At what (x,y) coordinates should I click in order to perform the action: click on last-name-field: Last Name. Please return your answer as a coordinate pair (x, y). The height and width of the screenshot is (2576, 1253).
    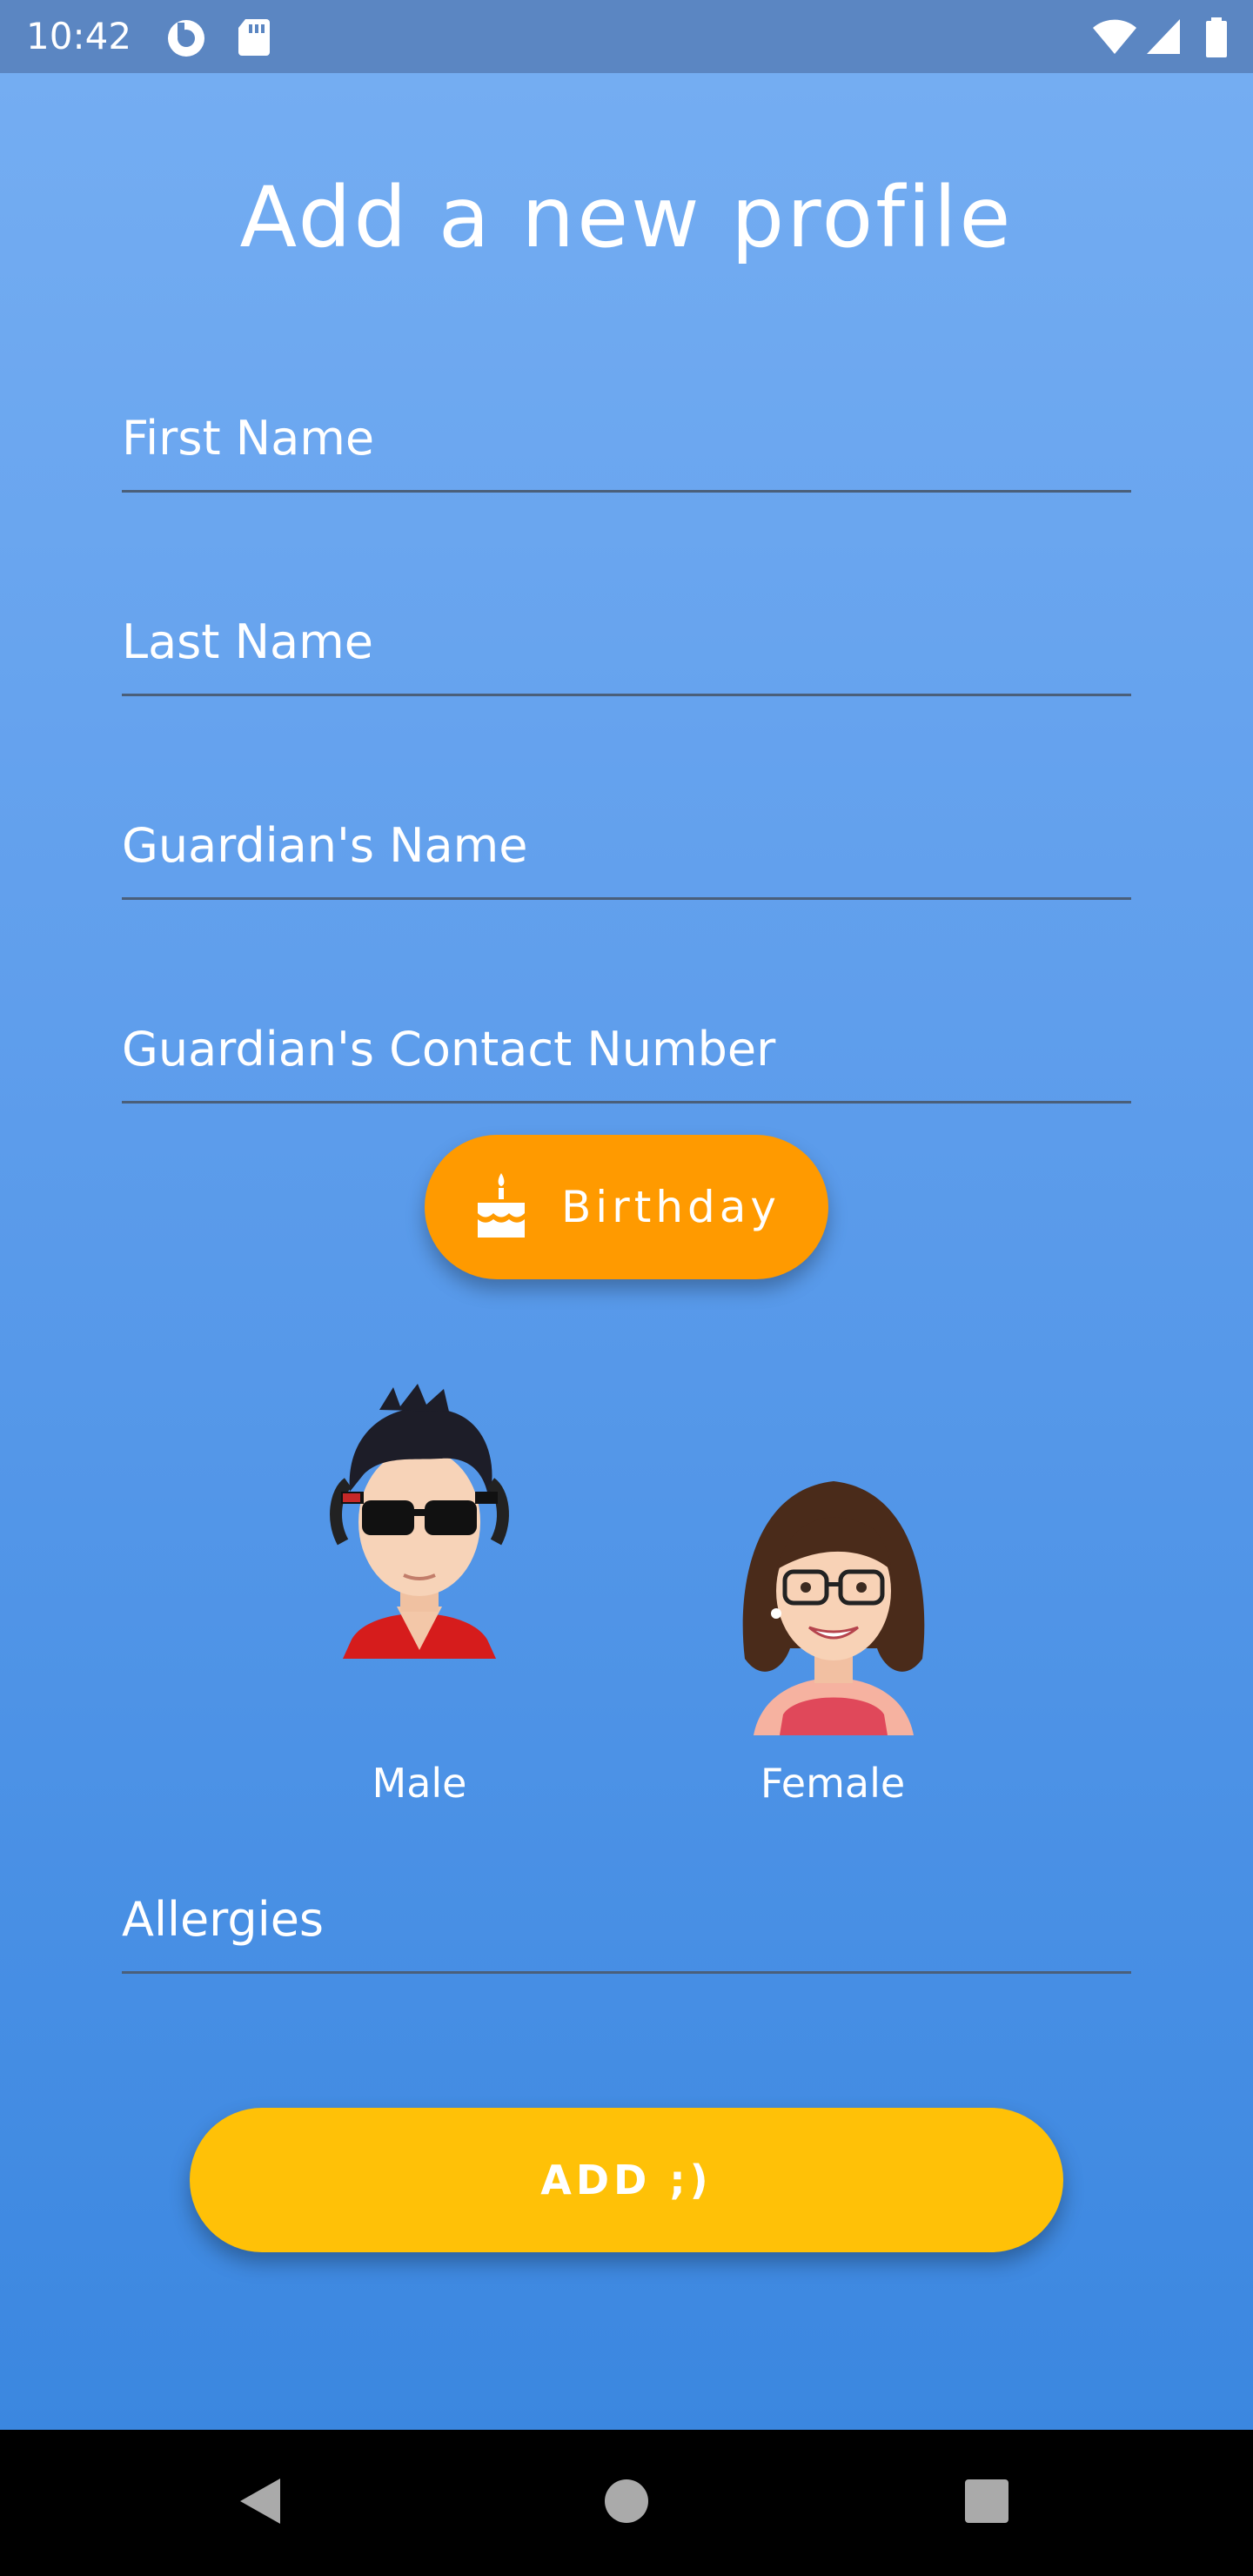
    Looking at the image, I should click on (626, 645).